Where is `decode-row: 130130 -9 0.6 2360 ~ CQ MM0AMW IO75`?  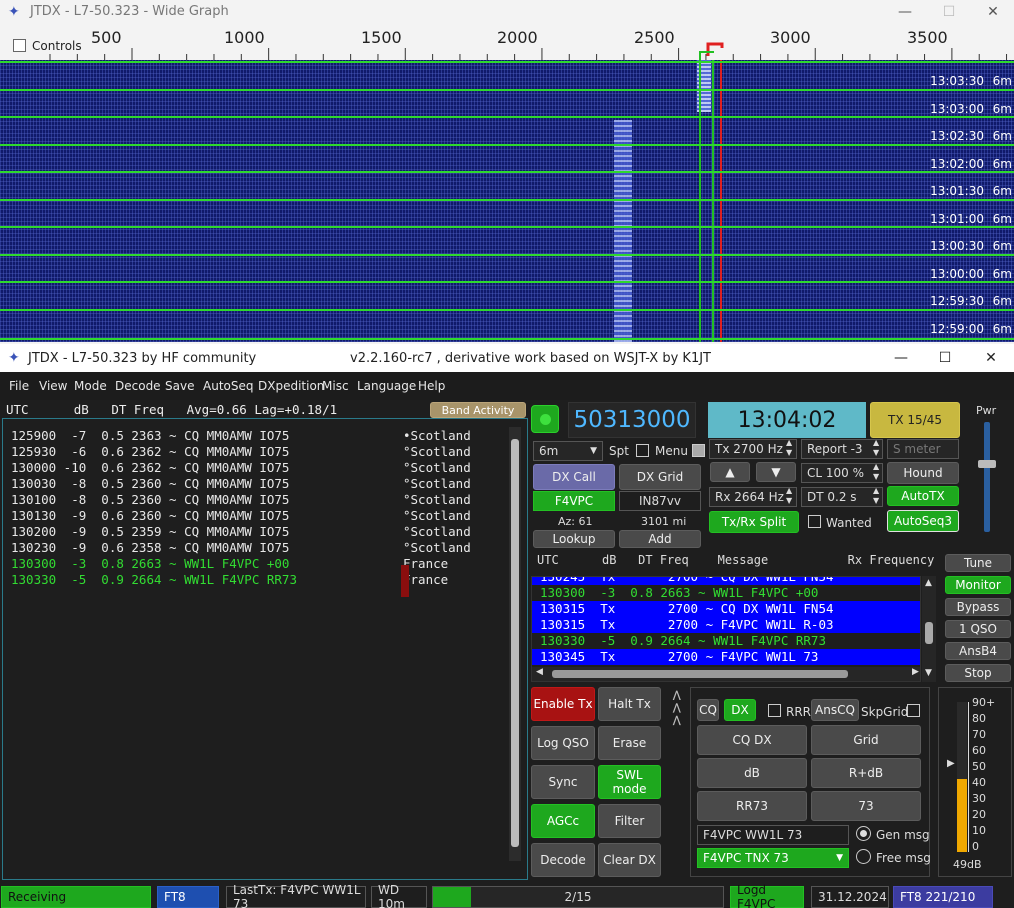 decode-row: 130130 -9 0.6 2360 ~ CQ MM0AMW IO75 is located at coordinates (150, 515).